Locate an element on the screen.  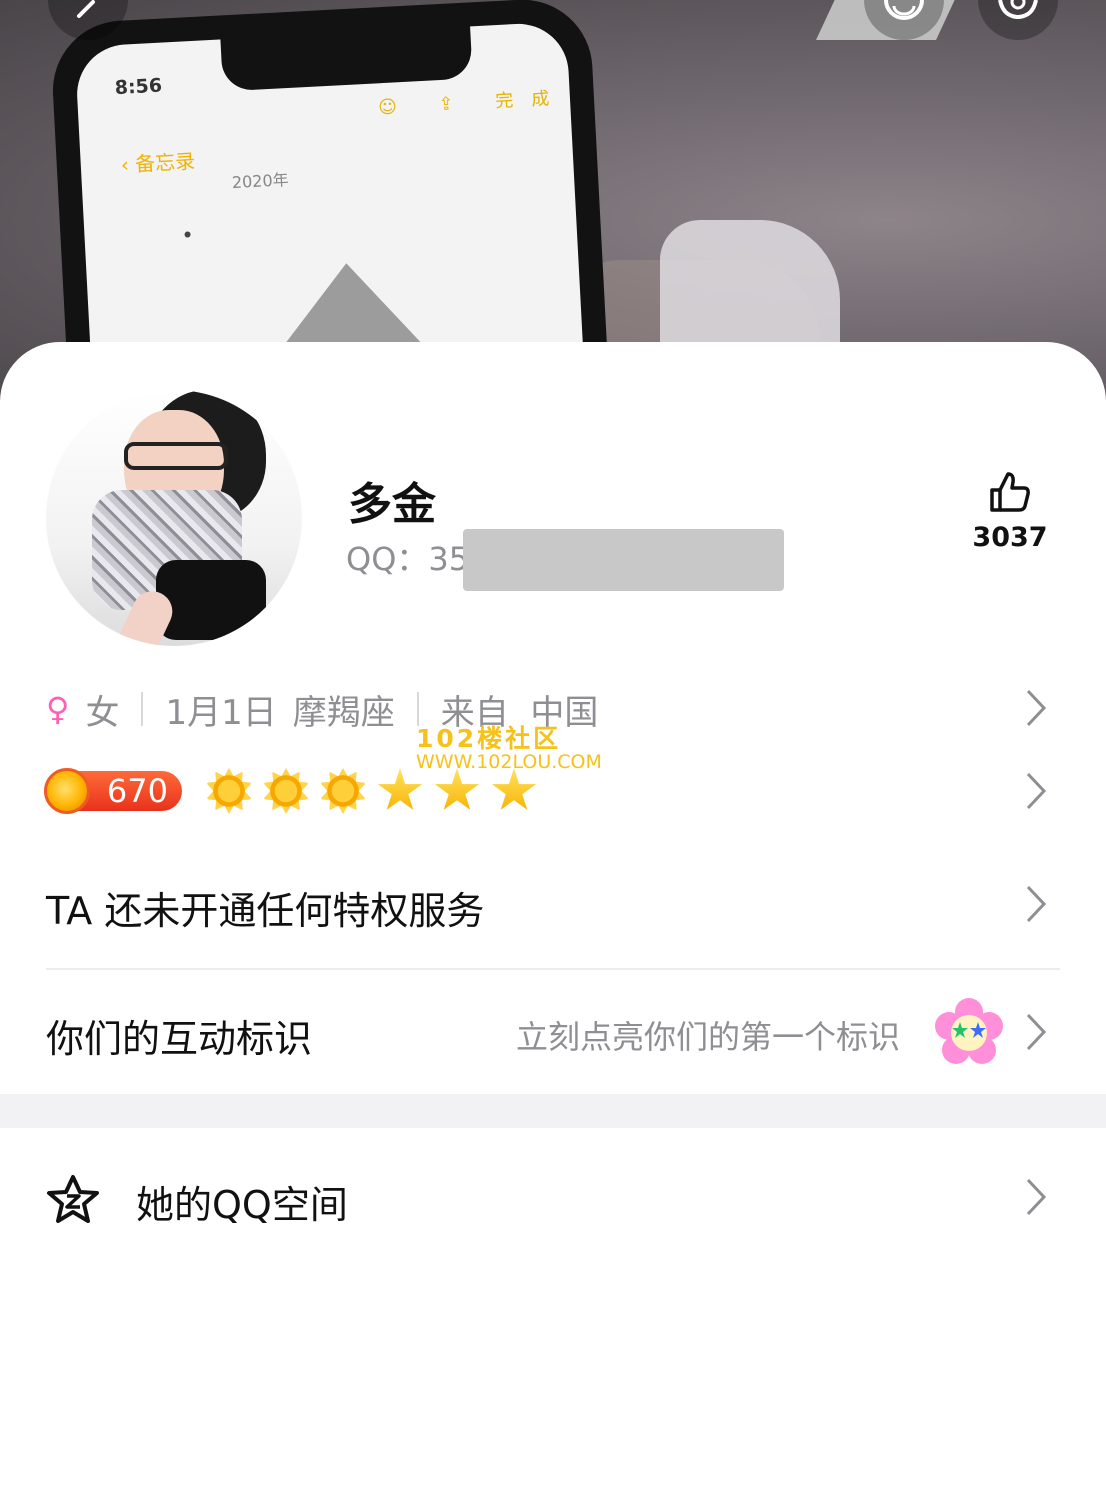
row-divider is located at coordinates (553, 969).